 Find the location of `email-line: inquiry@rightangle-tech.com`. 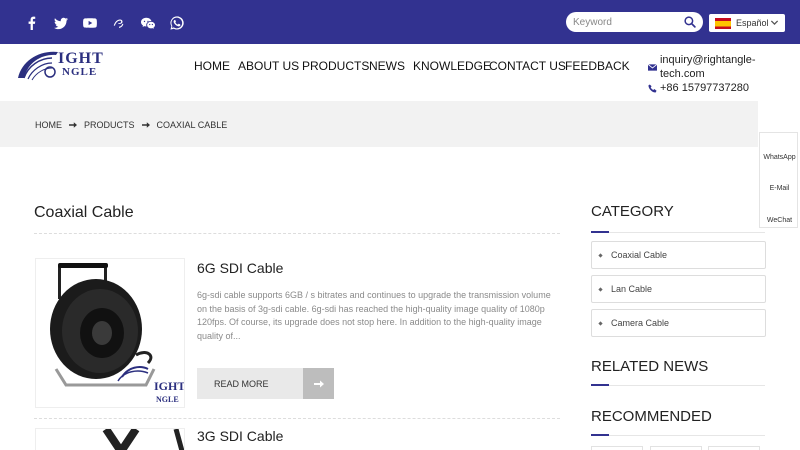

email-line: inquiry@rightangle-tech.com is located at coordinates (724, 67).